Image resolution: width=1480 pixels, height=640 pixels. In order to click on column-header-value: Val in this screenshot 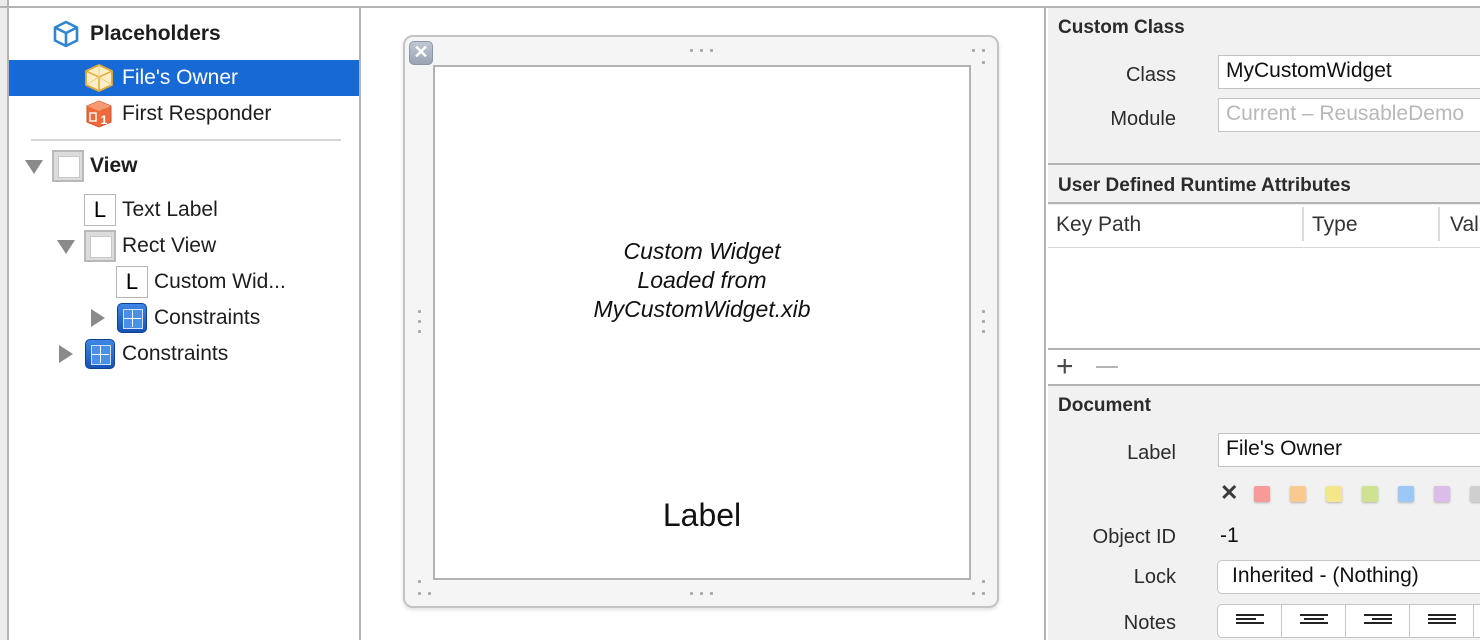, I will do `click(1464, 225)`.